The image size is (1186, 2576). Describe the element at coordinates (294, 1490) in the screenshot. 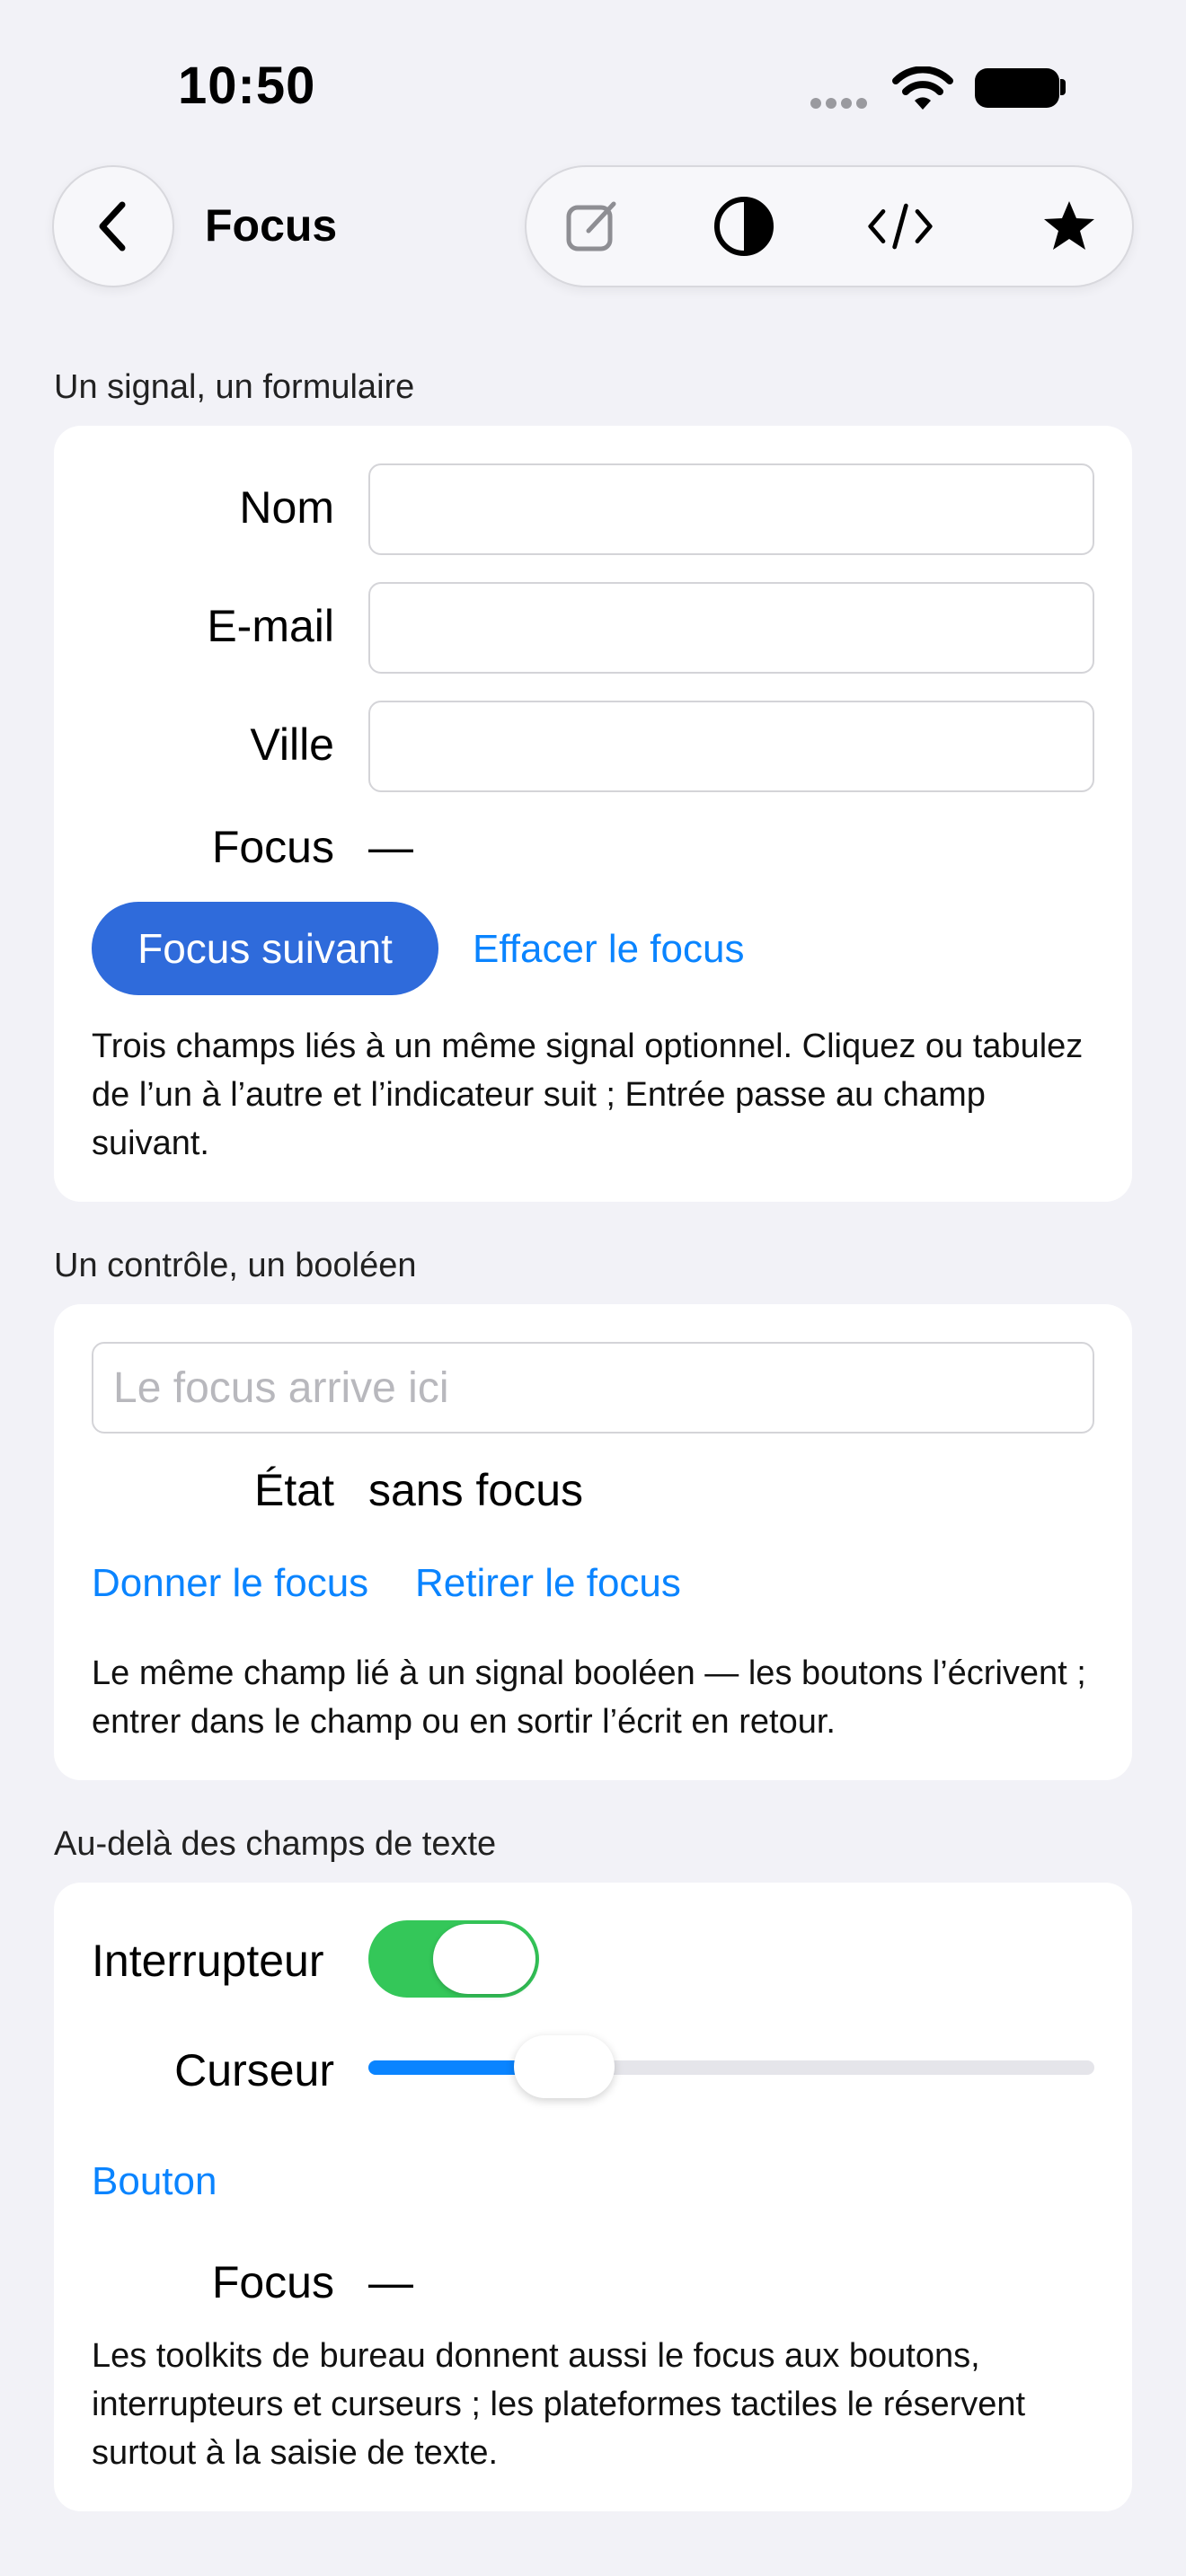

I see `state-label: État` at that location.